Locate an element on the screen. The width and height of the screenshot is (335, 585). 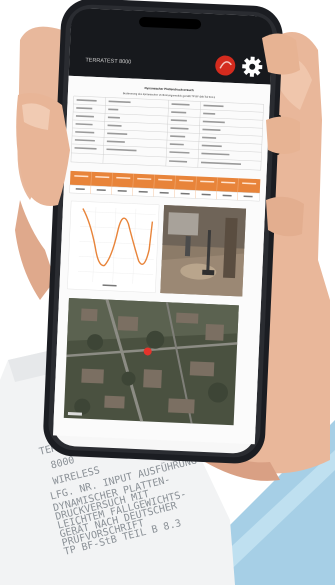
test-site-photo is located at coordinates (203, 251).